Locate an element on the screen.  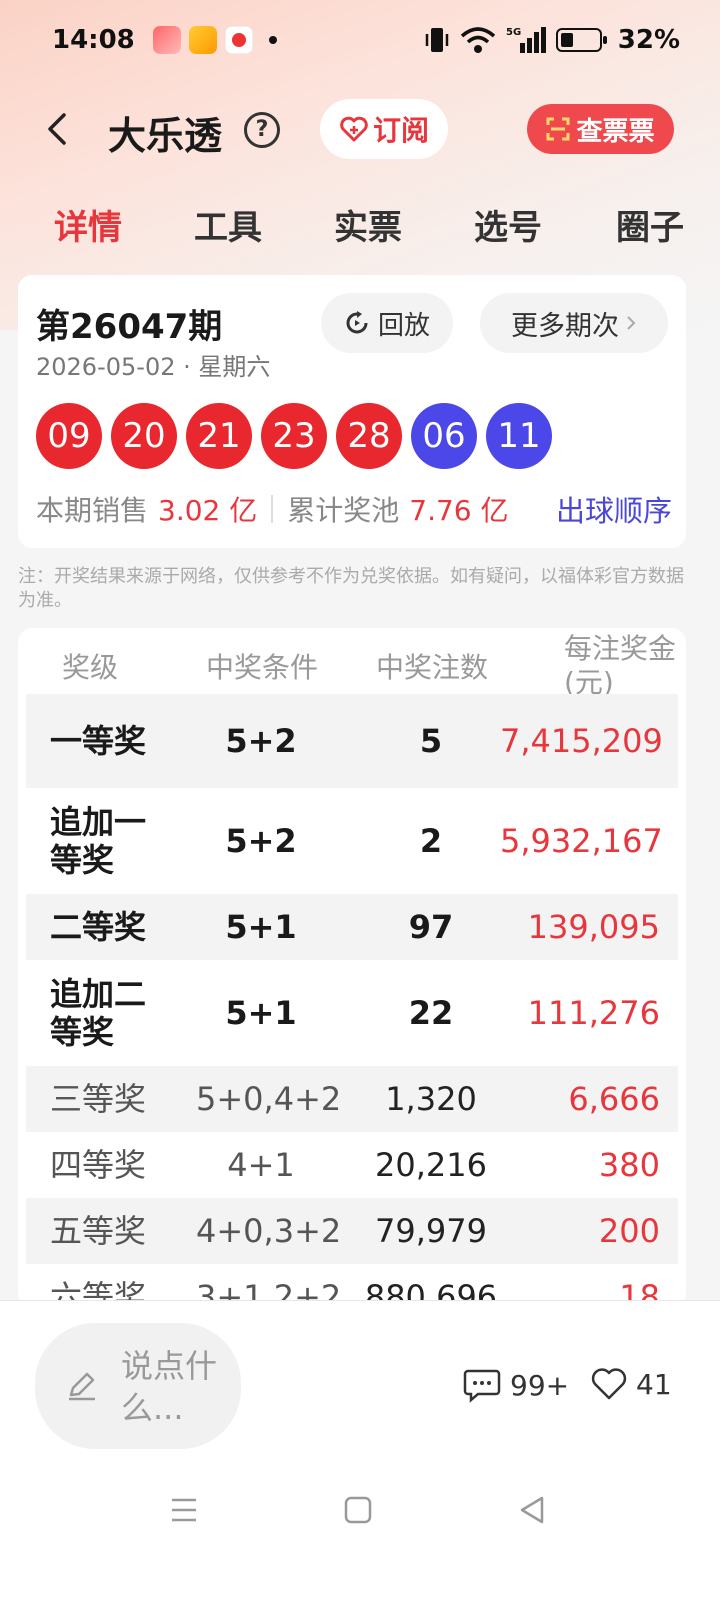
svg-text: 5G is located at coordinates (513, 32).